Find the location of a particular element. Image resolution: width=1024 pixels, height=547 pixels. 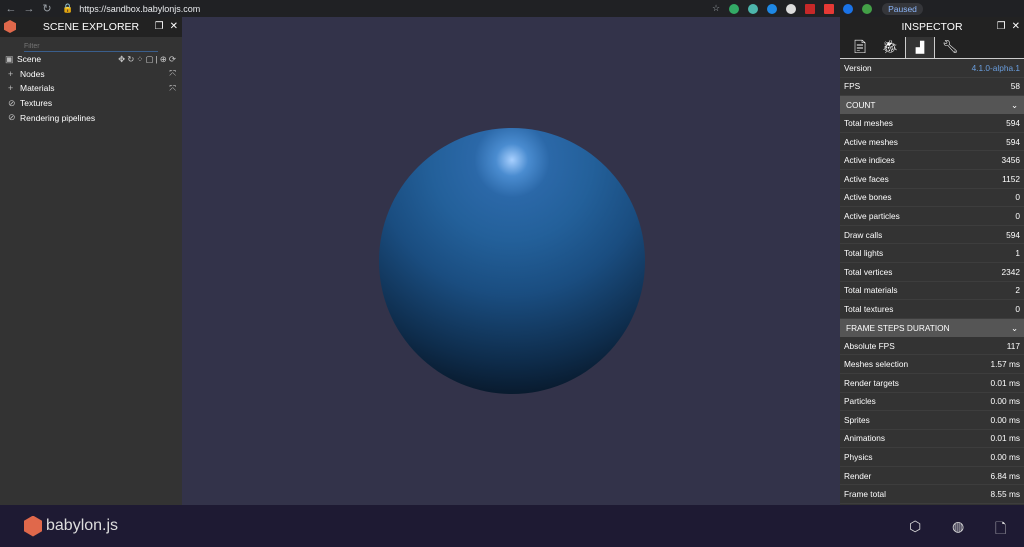

tab-properties: 📄︎ is located at coordinates (860, 47).